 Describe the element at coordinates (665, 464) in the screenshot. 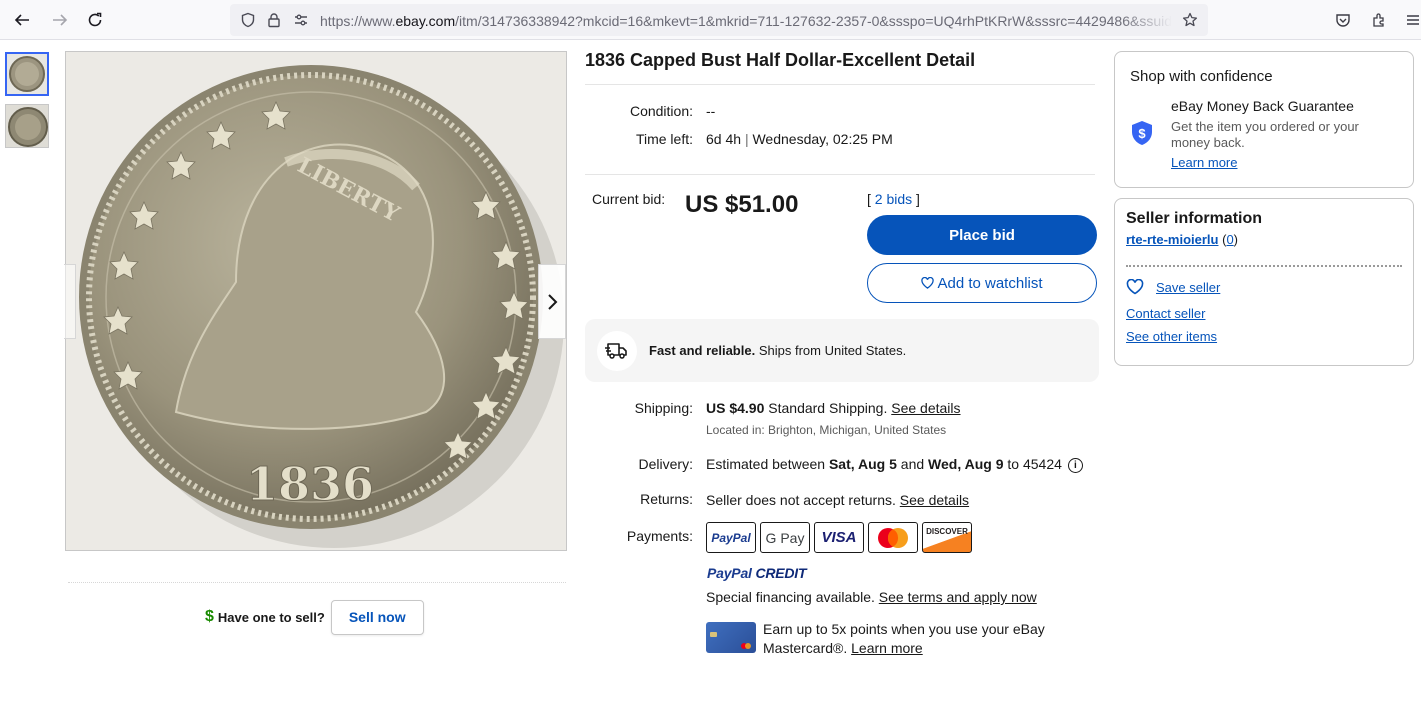

I see `delivery-label: Delivery:` at that location.